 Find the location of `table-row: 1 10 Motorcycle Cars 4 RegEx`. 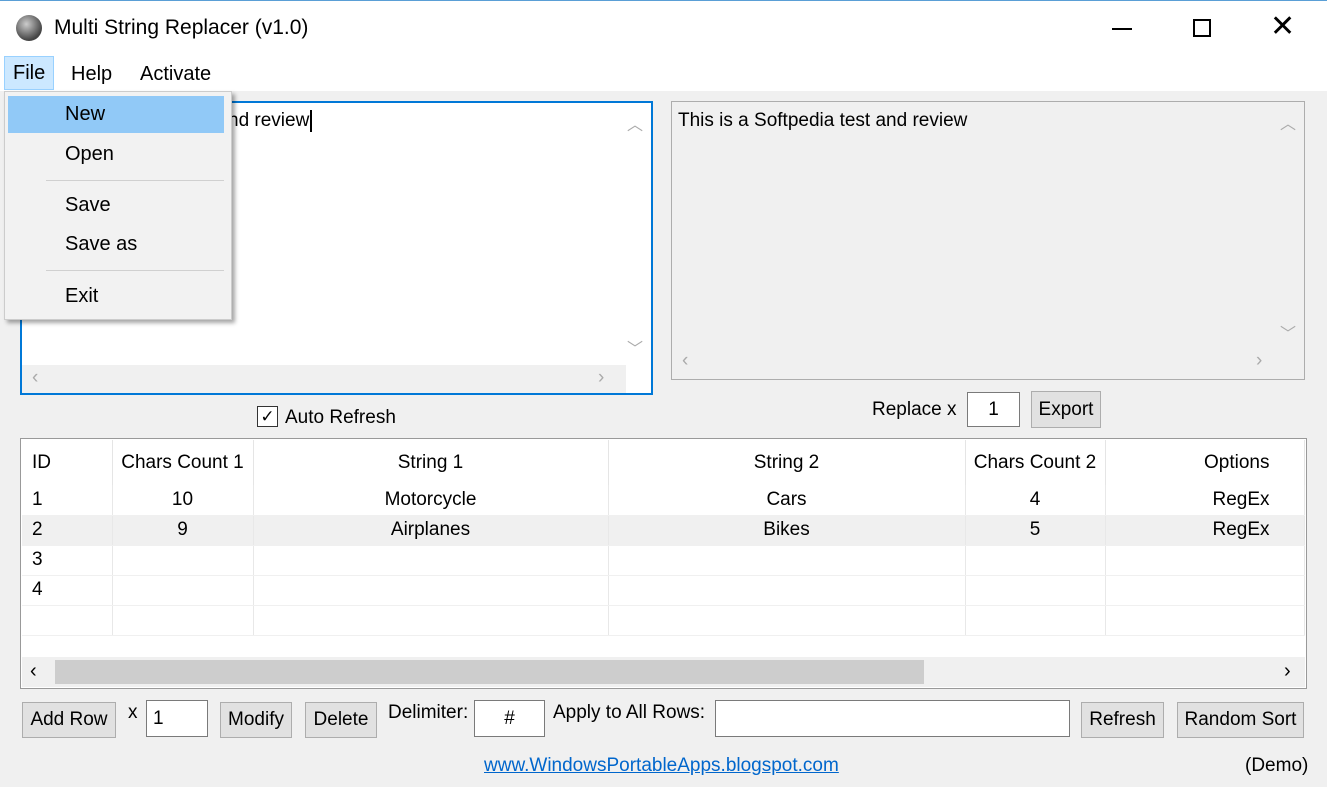

table-row: 1 10 Motorcycle Cars 4 RegEx is located at coordinates (663, 500).